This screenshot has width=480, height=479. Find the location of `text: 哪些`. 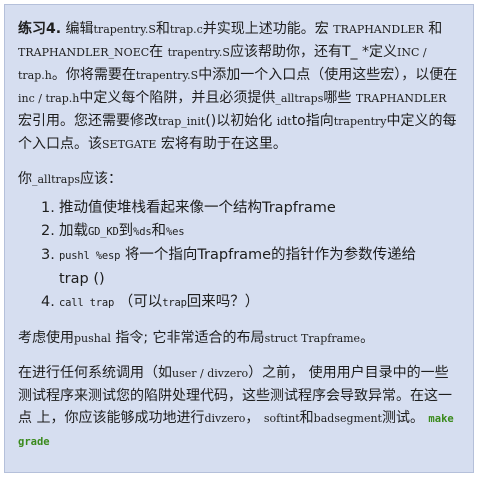

text: 哪些 is located at coordinates (339, 98).